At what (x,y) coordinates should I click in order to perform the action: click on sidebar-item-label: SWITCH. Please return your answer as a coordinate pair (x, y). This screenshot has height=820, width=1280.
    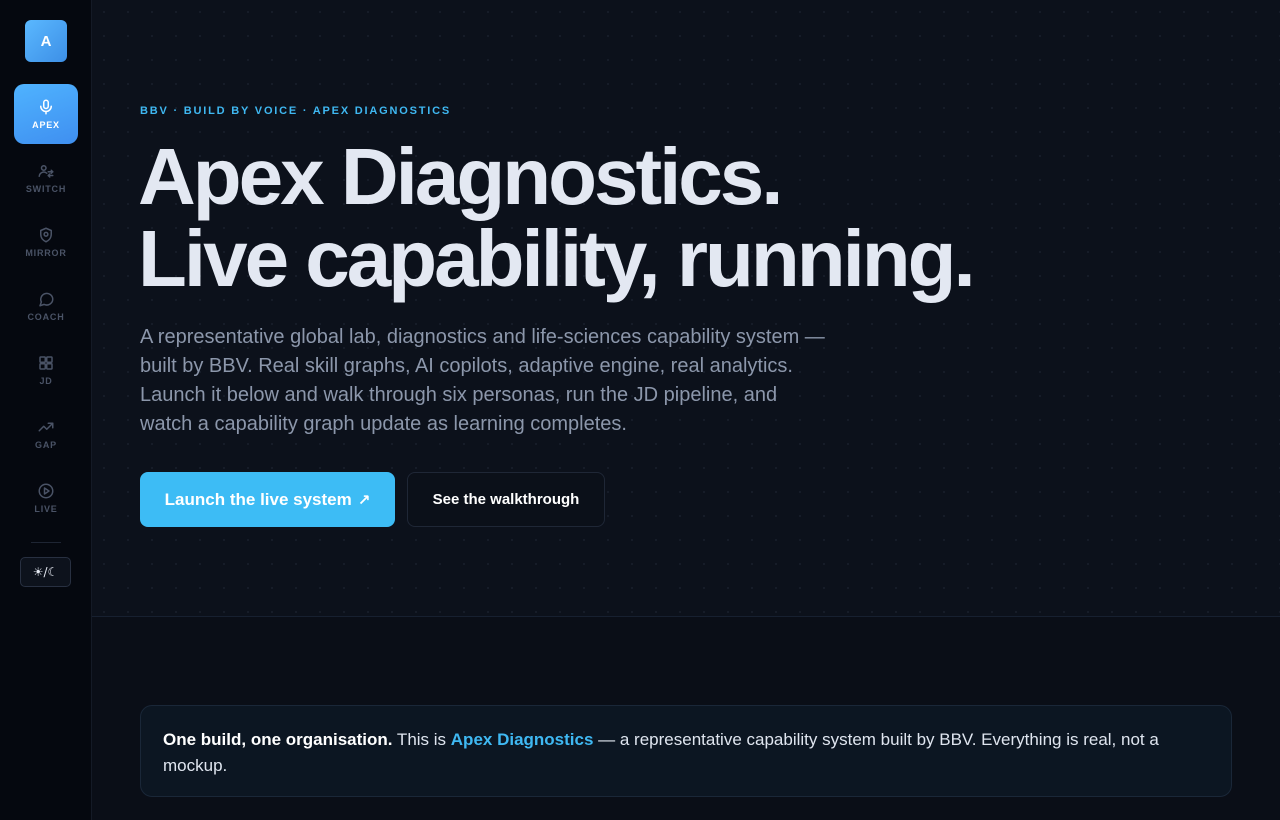
    Looking at the image, I should click on (46, 189).